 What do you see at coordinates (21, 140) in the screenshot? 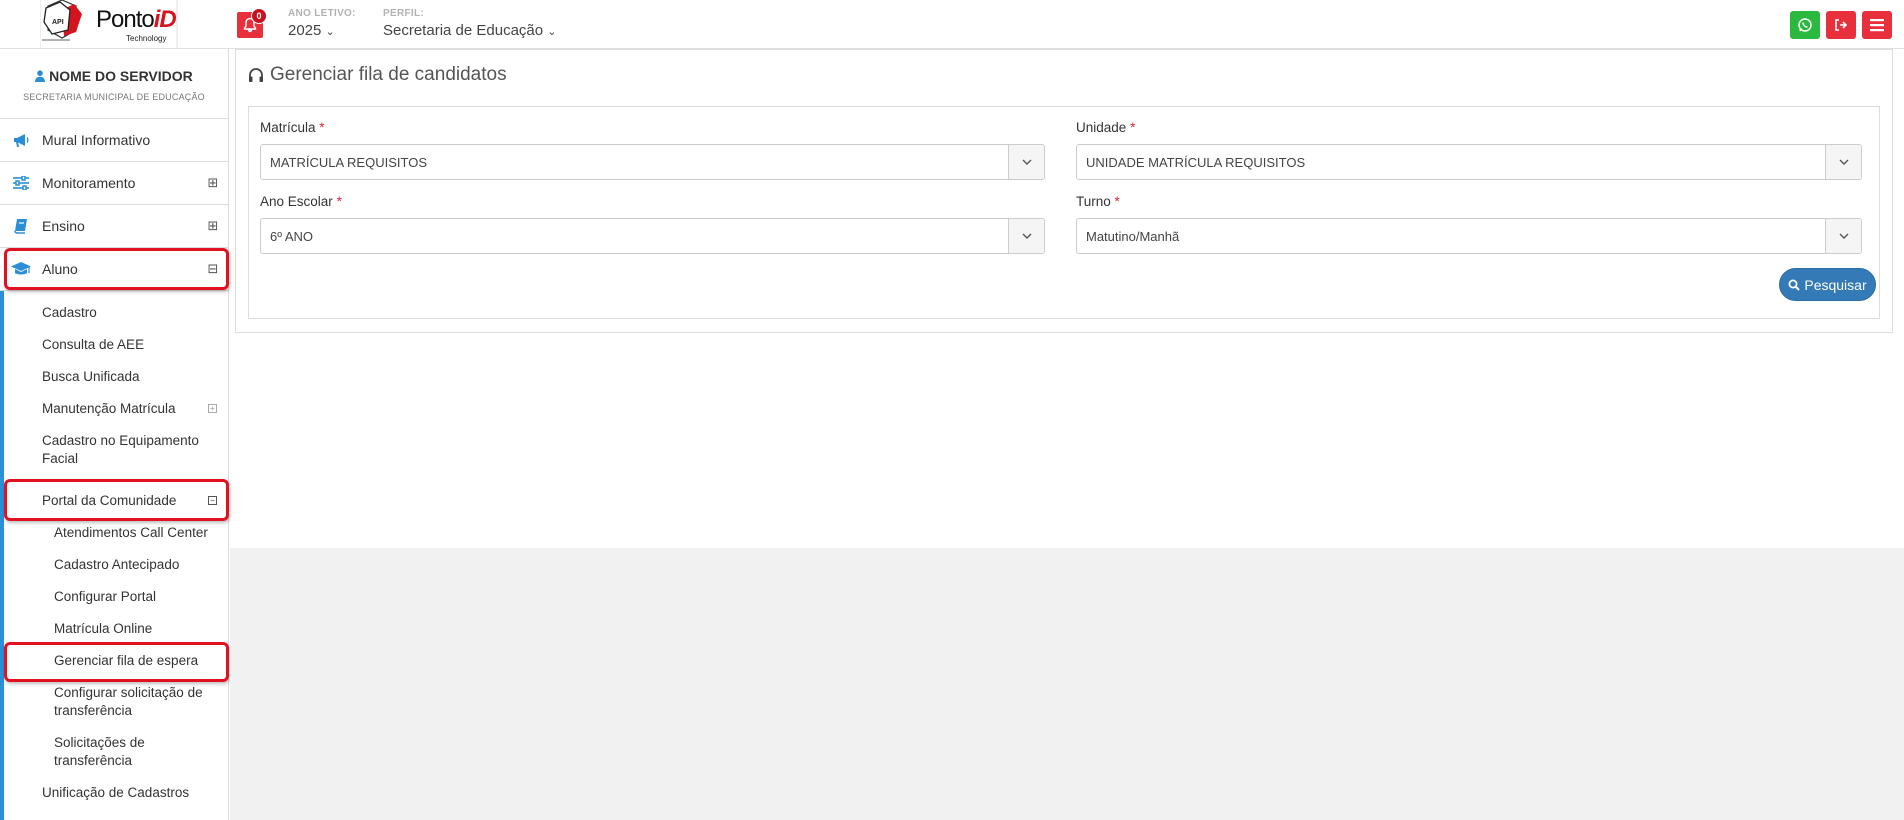
I see `megaphone-icon` at bounding box center [21, 140].